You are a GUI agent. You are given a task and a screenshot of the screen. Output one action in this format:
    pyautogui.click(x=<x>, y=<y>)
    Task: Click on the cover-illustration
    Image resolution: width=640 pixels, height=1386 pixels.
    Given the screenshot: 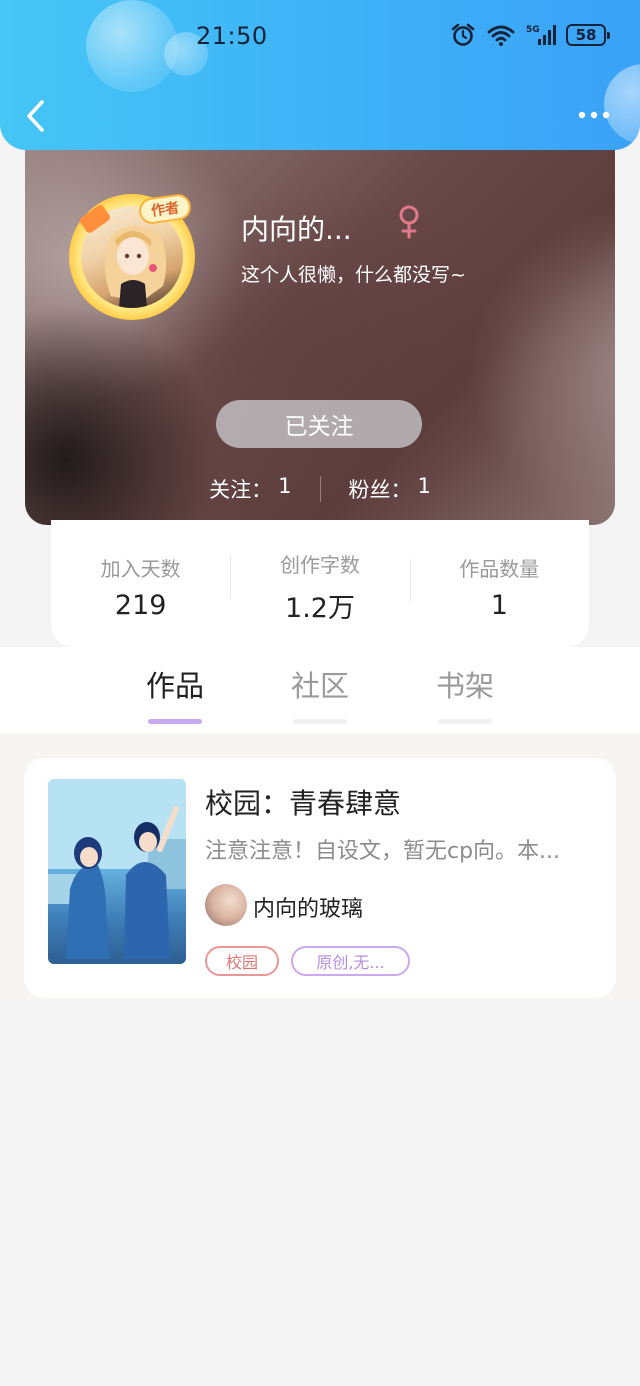 What is the action you would take?
    pyautogui.click(x=117, y=869)
    